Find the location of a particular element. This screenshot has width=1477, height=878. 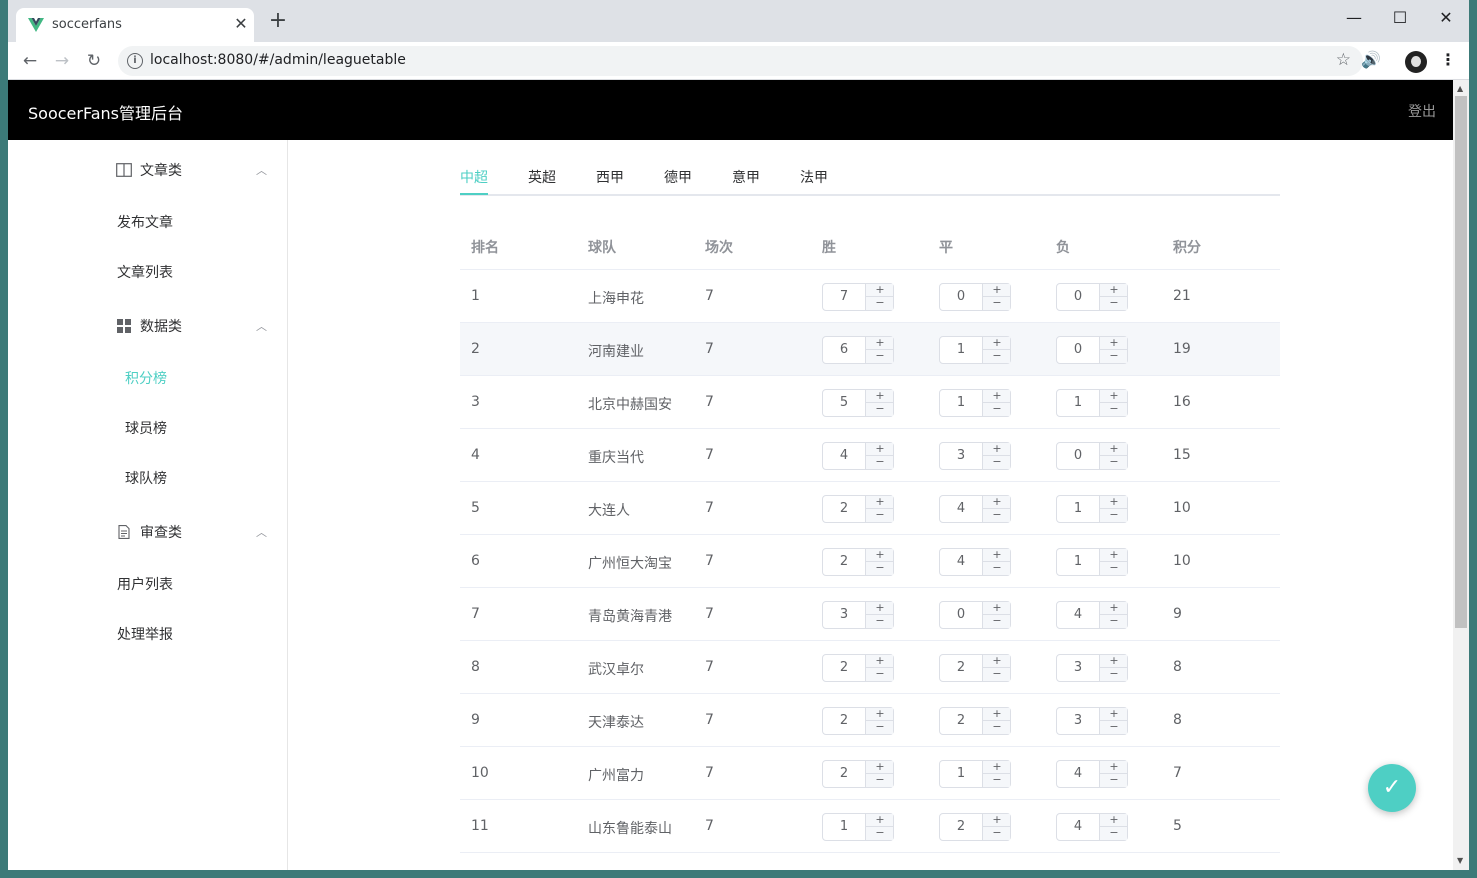

address-bar: i localhost:8080/#/admin/leaguetable ☆ is located at coordinates (740, 61).